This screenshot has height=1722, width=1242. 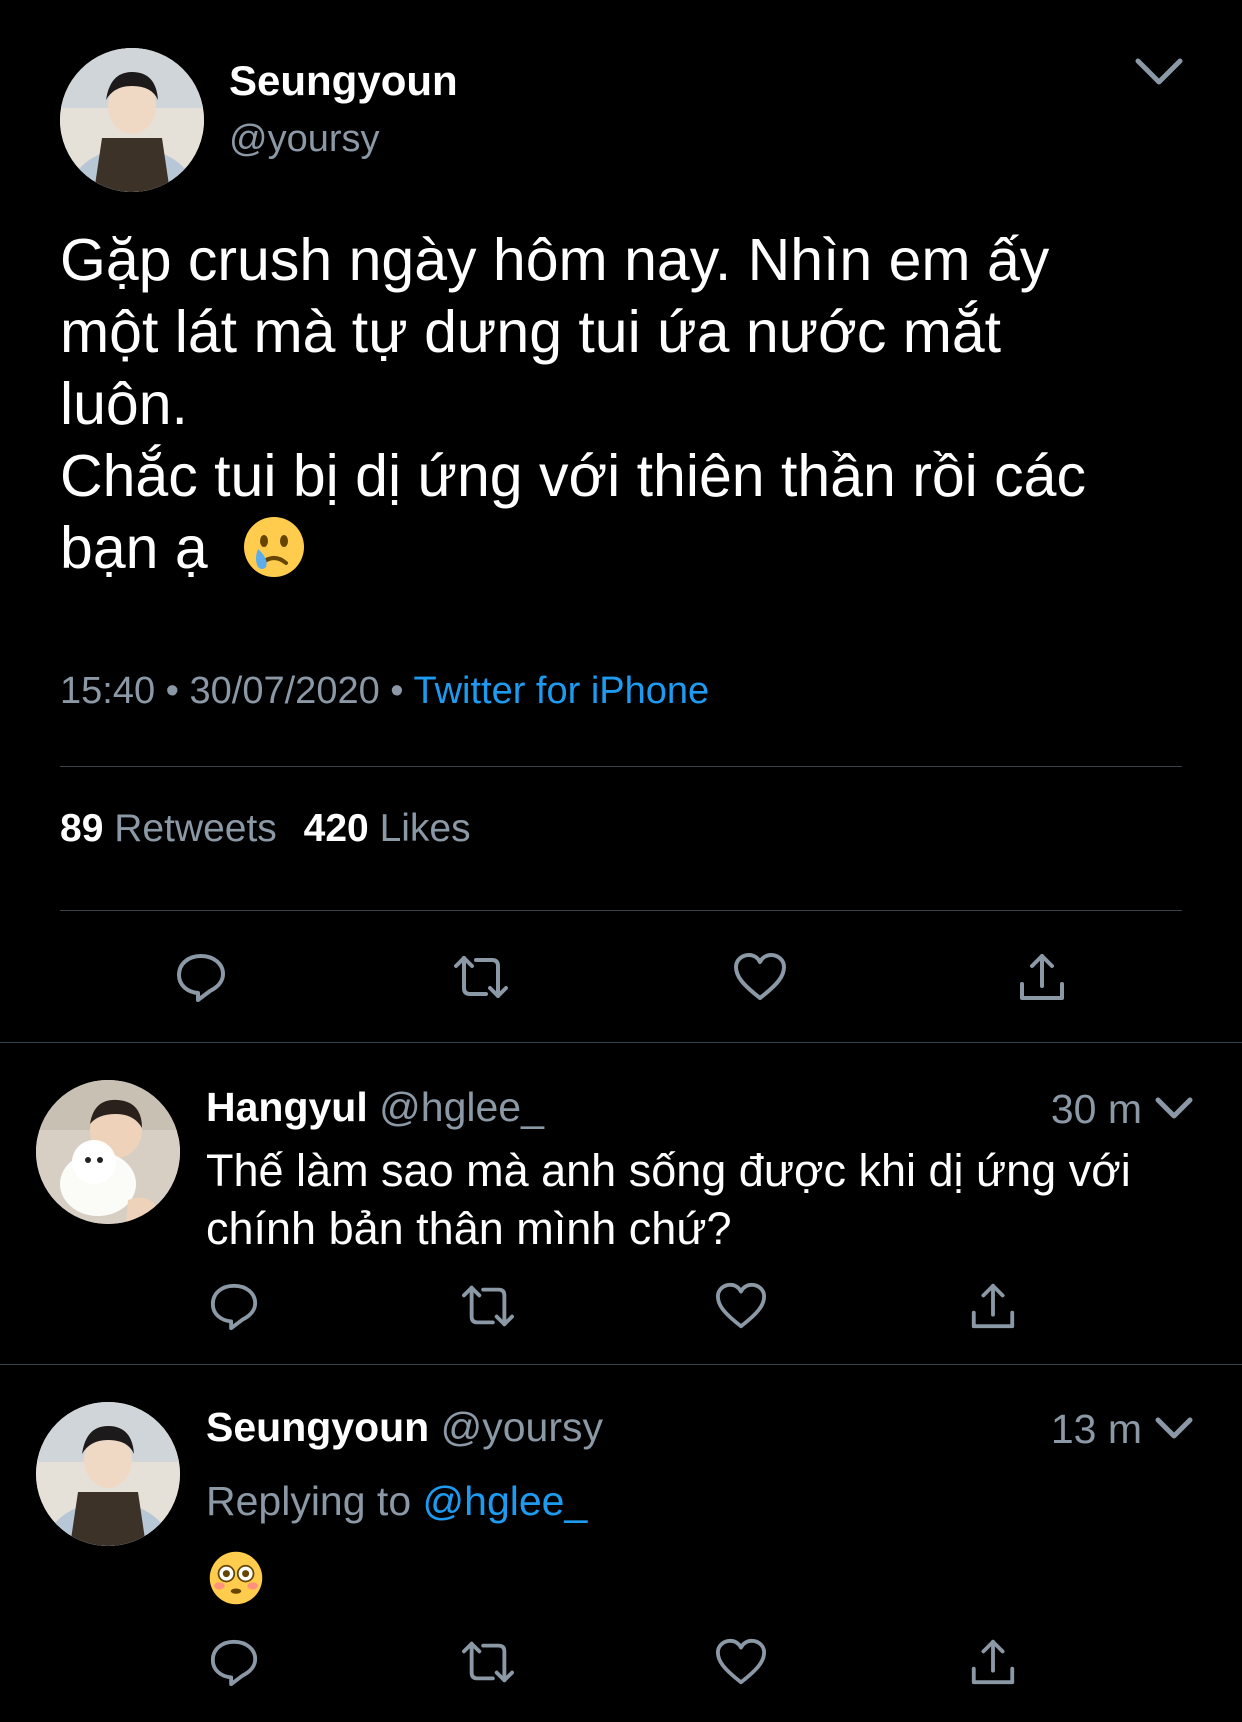 What do you see at coordinates (284, 691) in the screenshot?
I see `tweet-date: 30/07/2020` at bounding box center [284, 691].